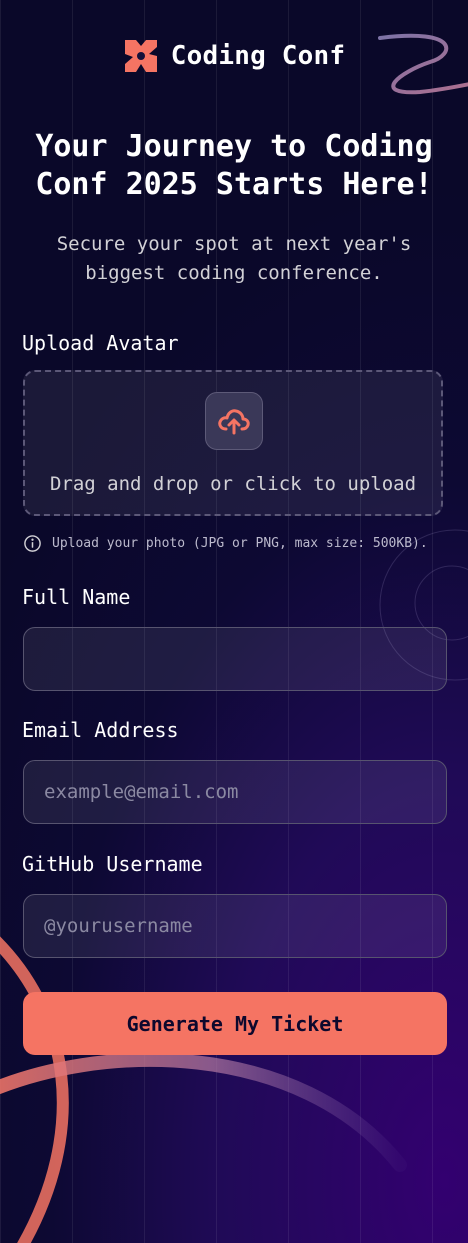 This screenshot has width=468, height=1243. What do you see at coordinates (258, 56) in the screenshot?
I see `brand-name: Coding Conf` at bounding box center [258, 56].